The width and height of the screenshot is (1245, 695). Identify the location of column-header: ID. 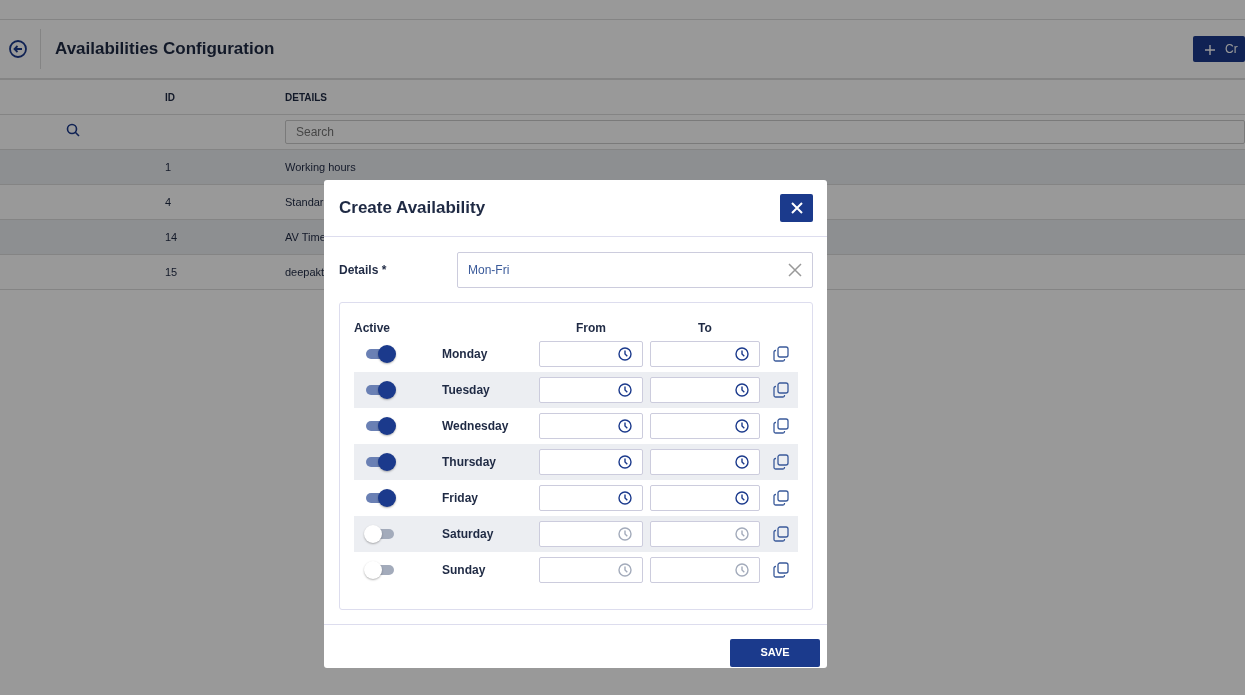
(170, 97).